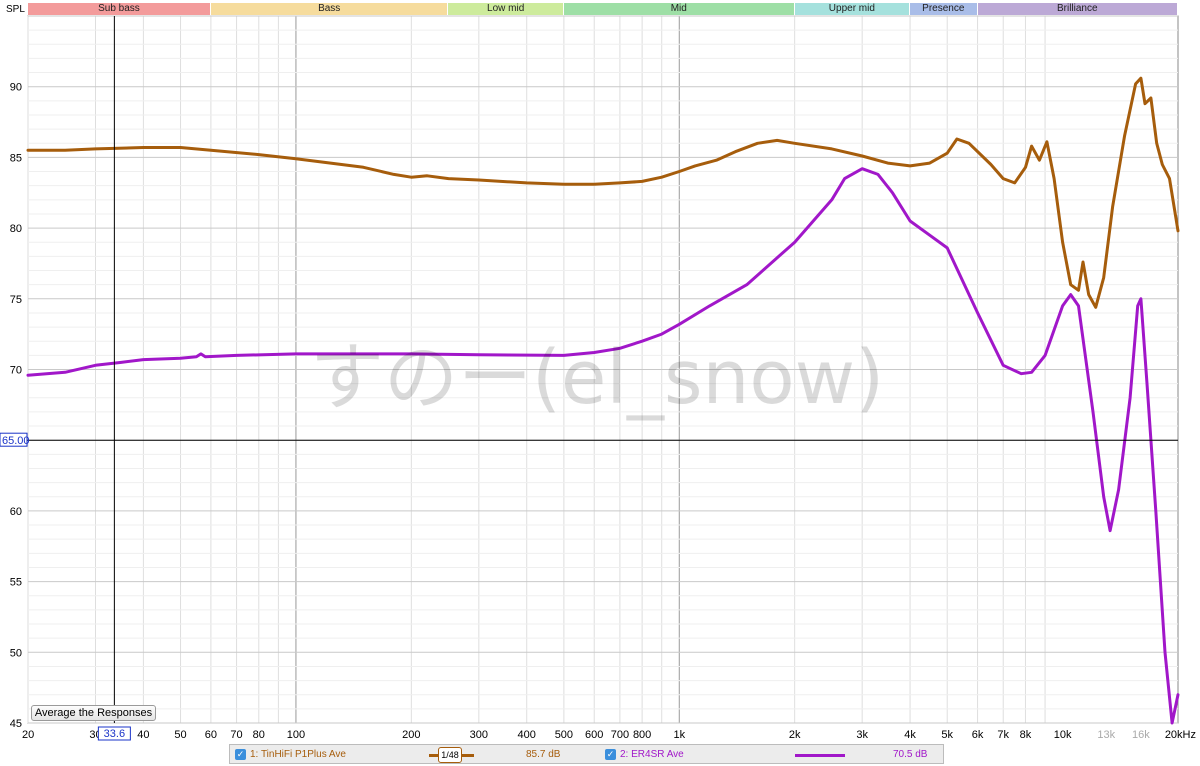 Image resolution: width=1200 pixels, height=766 pixels. Describe the element at coordinates (1141, 735) in the screenshot. I see `x-tick-label: 16k` at that location.